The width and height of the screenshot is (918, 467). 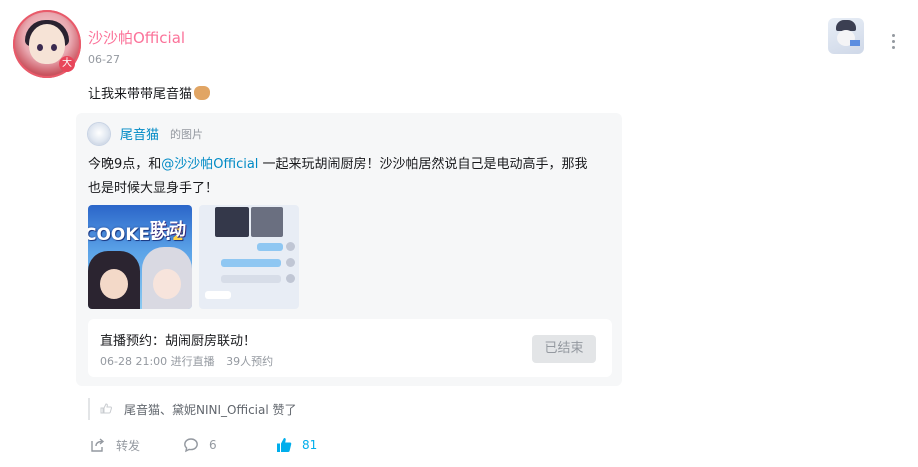 What do you see at coordinates (125, 164) in the screenshot?
I see `repost-text-before: 今晚9点，和` at bounding box center [125, 164].